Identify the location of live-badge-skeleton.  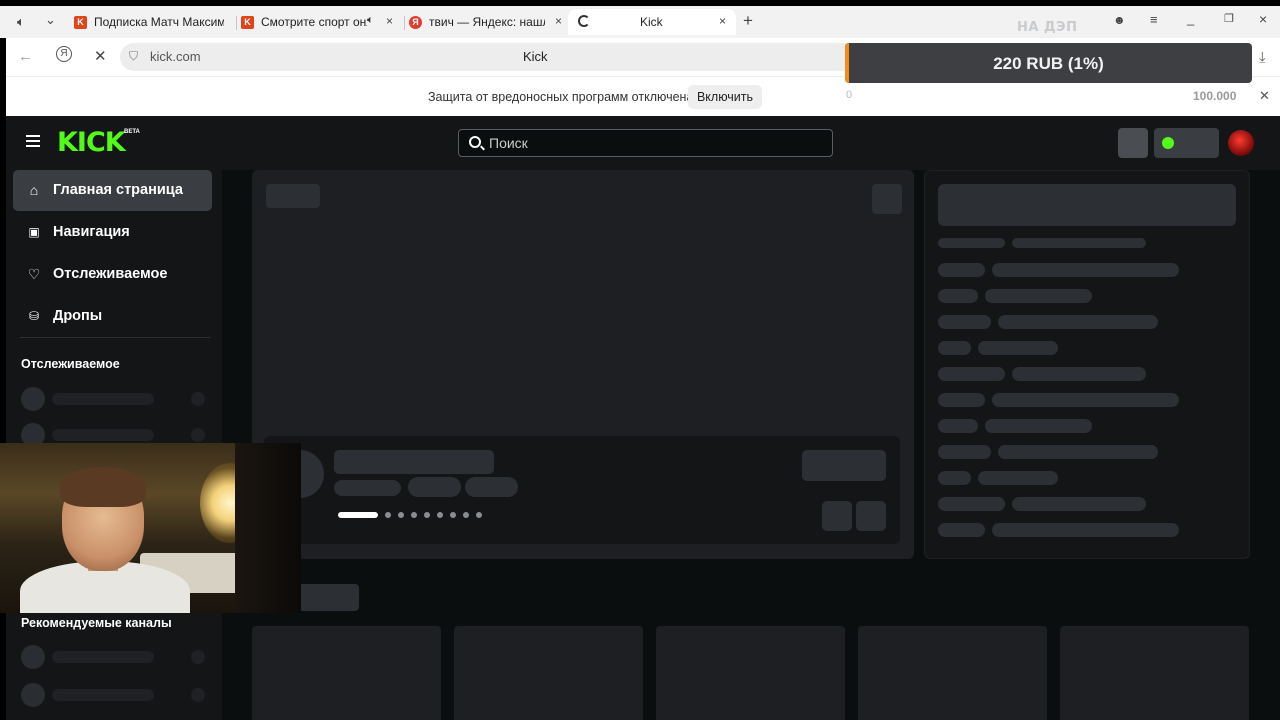
(293, 196).